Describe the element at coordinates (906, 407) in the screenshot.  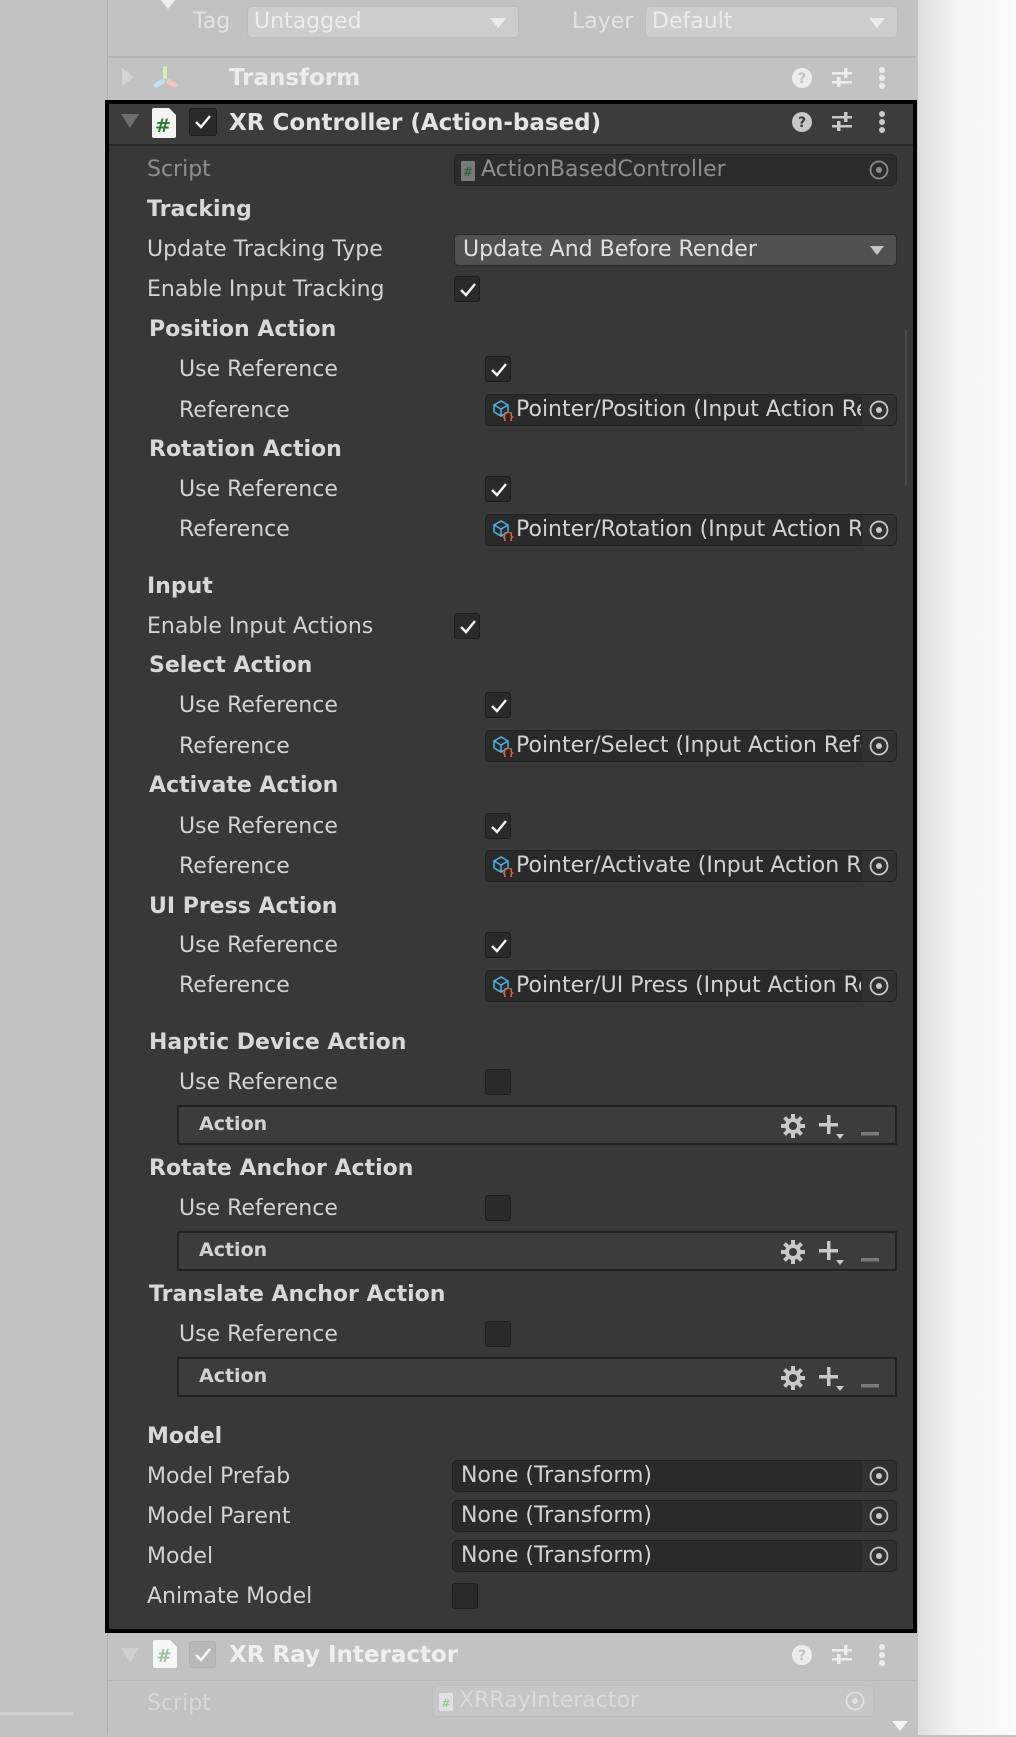
I see `scrollbar` at that location.